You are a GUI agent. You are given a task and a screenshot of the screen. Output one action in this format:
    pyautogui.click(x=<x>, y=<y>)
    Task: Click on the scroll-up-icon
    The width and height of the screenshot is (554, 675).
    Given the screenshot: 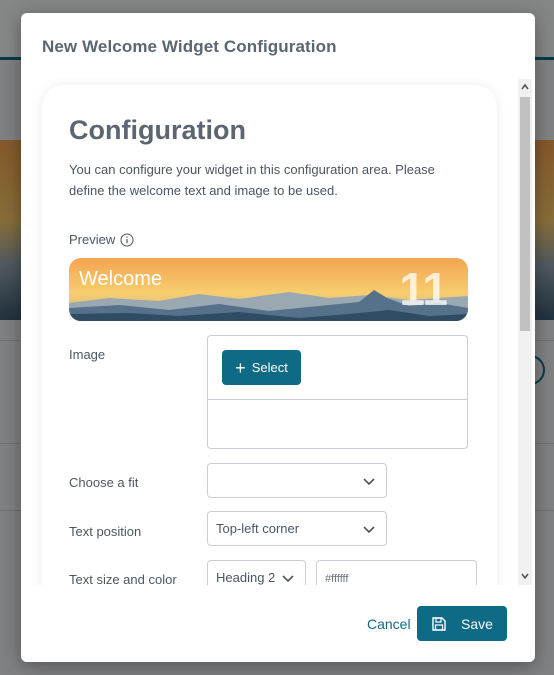 What is the action you would take?
    pyautogui.click(x=525, y=87)
    